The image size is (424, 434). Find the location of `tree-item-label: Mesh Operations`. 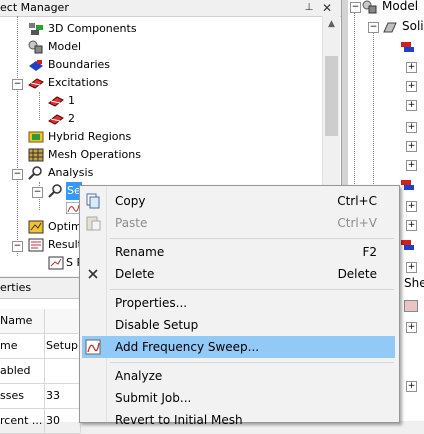

tree-item-label: Mesh Operations is located at coordinates (94, 154).